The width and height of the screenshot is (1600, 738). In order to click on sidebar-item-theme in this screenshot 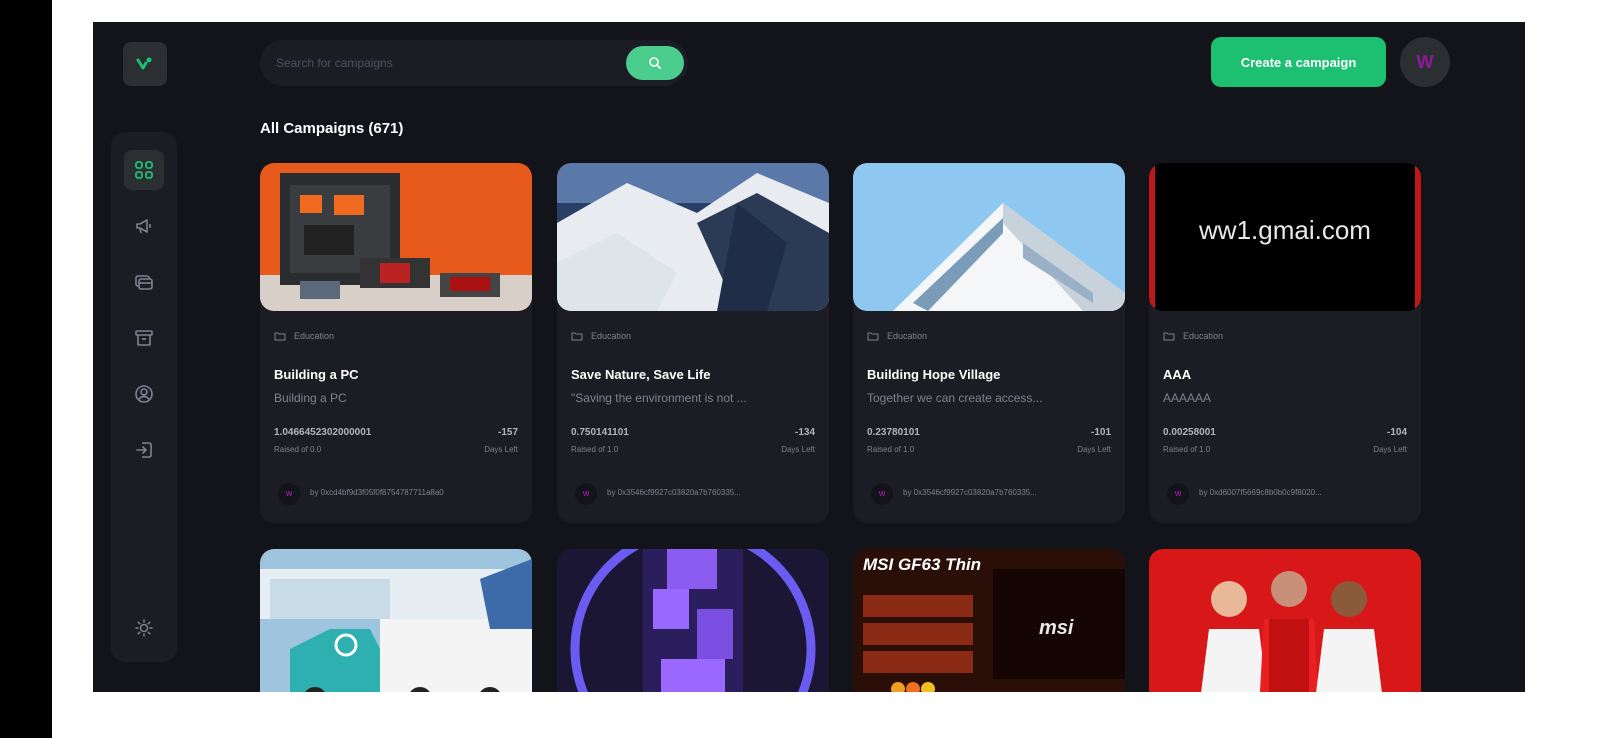, I will do `click(144, 628)`.